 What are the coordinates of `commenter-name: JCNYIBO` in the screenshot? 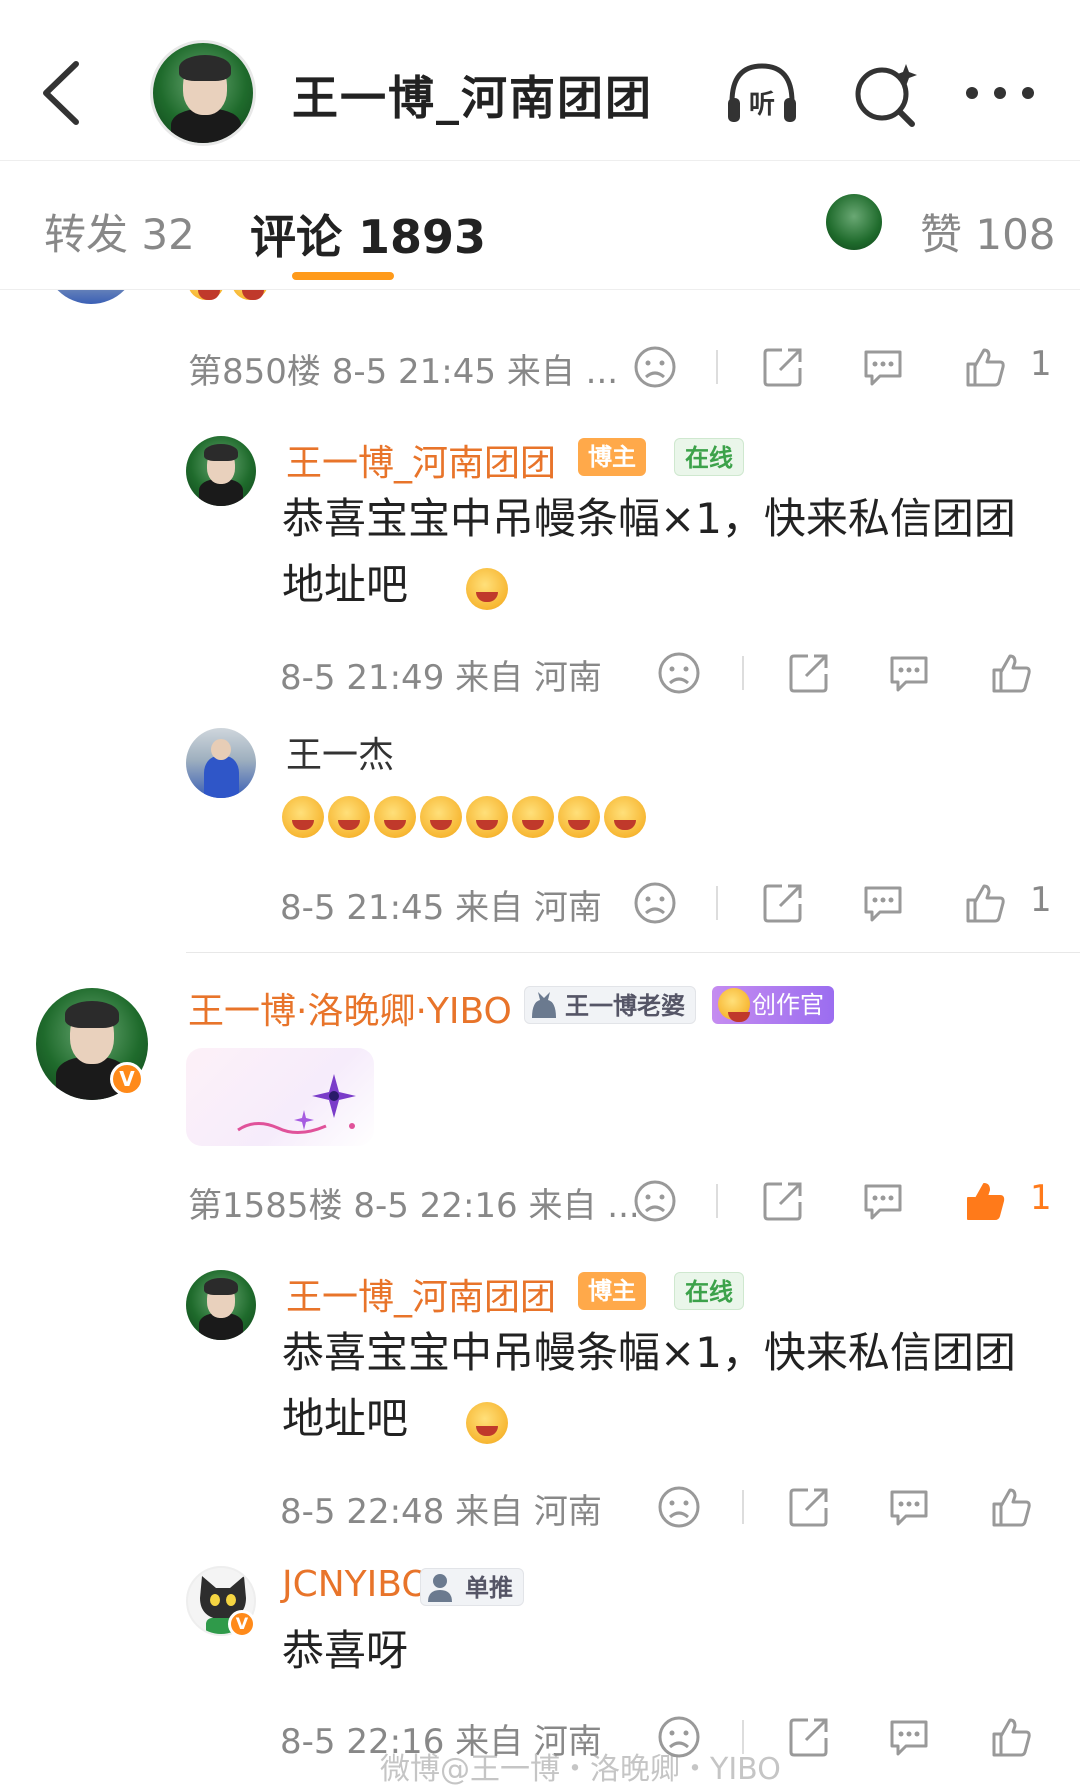 It's located at (356, 1584).